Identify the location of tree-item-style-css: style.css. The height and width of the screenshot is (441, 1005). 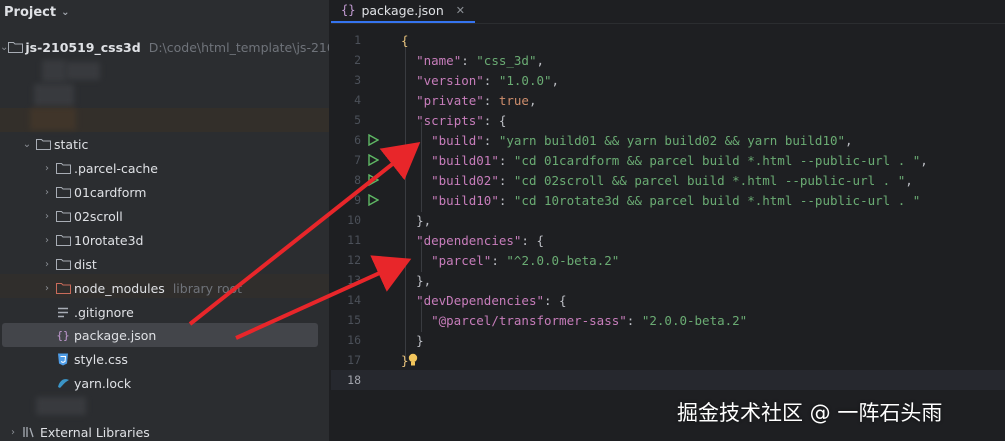
(164, 359).